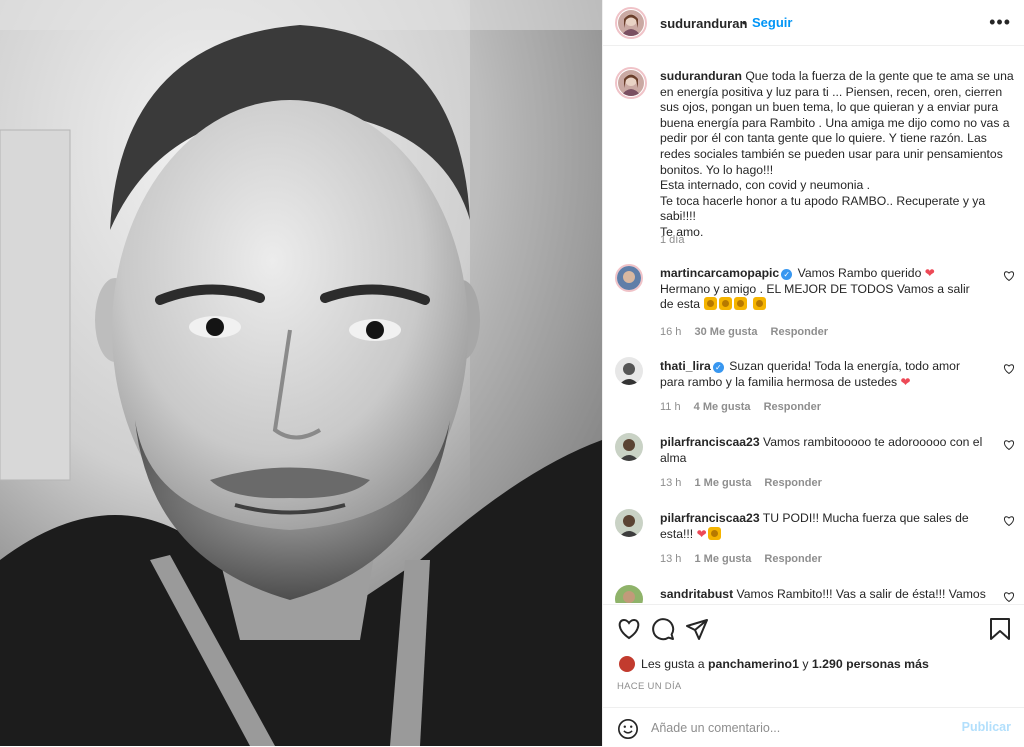  I want to click on comment-username: martincarcamopapic, so click(719, 273).